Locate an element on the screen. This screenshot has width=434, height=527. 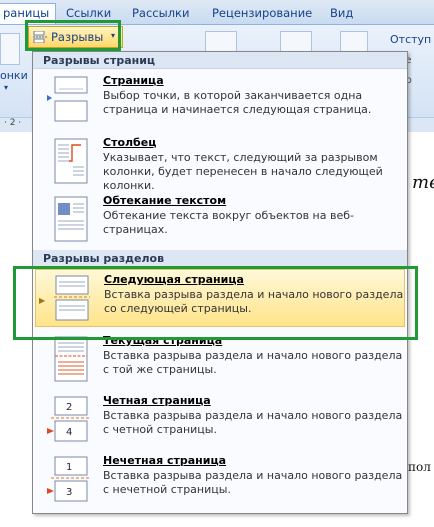
odd-page-break-icon: 1 3 is located at coordinates (68, 479).